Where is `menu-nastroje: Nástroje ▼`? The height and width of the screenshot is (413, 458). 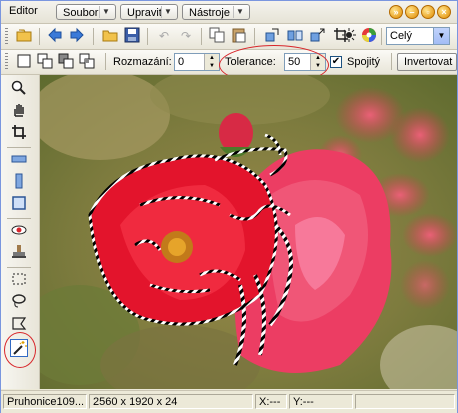
menu-nastroje: Nástroje ▼ is located at coordinates (216, 12).